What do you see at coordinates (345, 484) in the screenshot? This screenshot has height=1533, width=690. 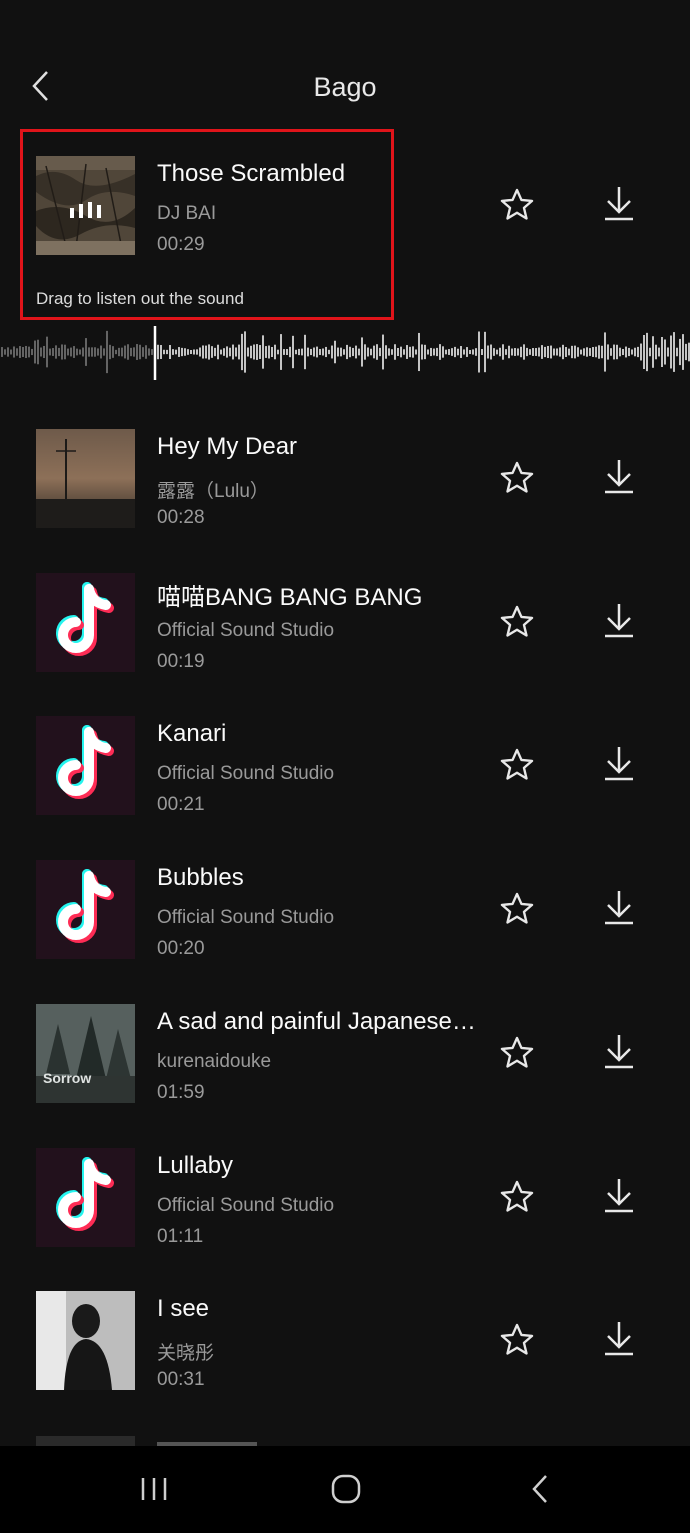 I see `track-row: Hey My Dear 露露（Lulu） 00:28` at bounding box center [345, 484].